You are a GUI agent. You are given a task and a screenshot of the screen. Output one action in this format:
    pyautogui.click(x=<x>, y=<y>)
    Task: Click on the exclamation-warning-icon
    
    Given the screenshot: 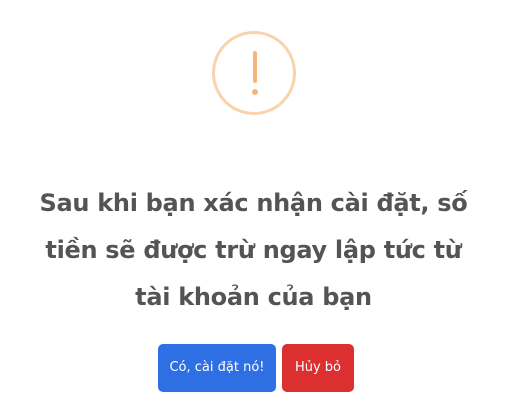 What is the action you would take?
    pyautogui.click(x=254, y=73)
    